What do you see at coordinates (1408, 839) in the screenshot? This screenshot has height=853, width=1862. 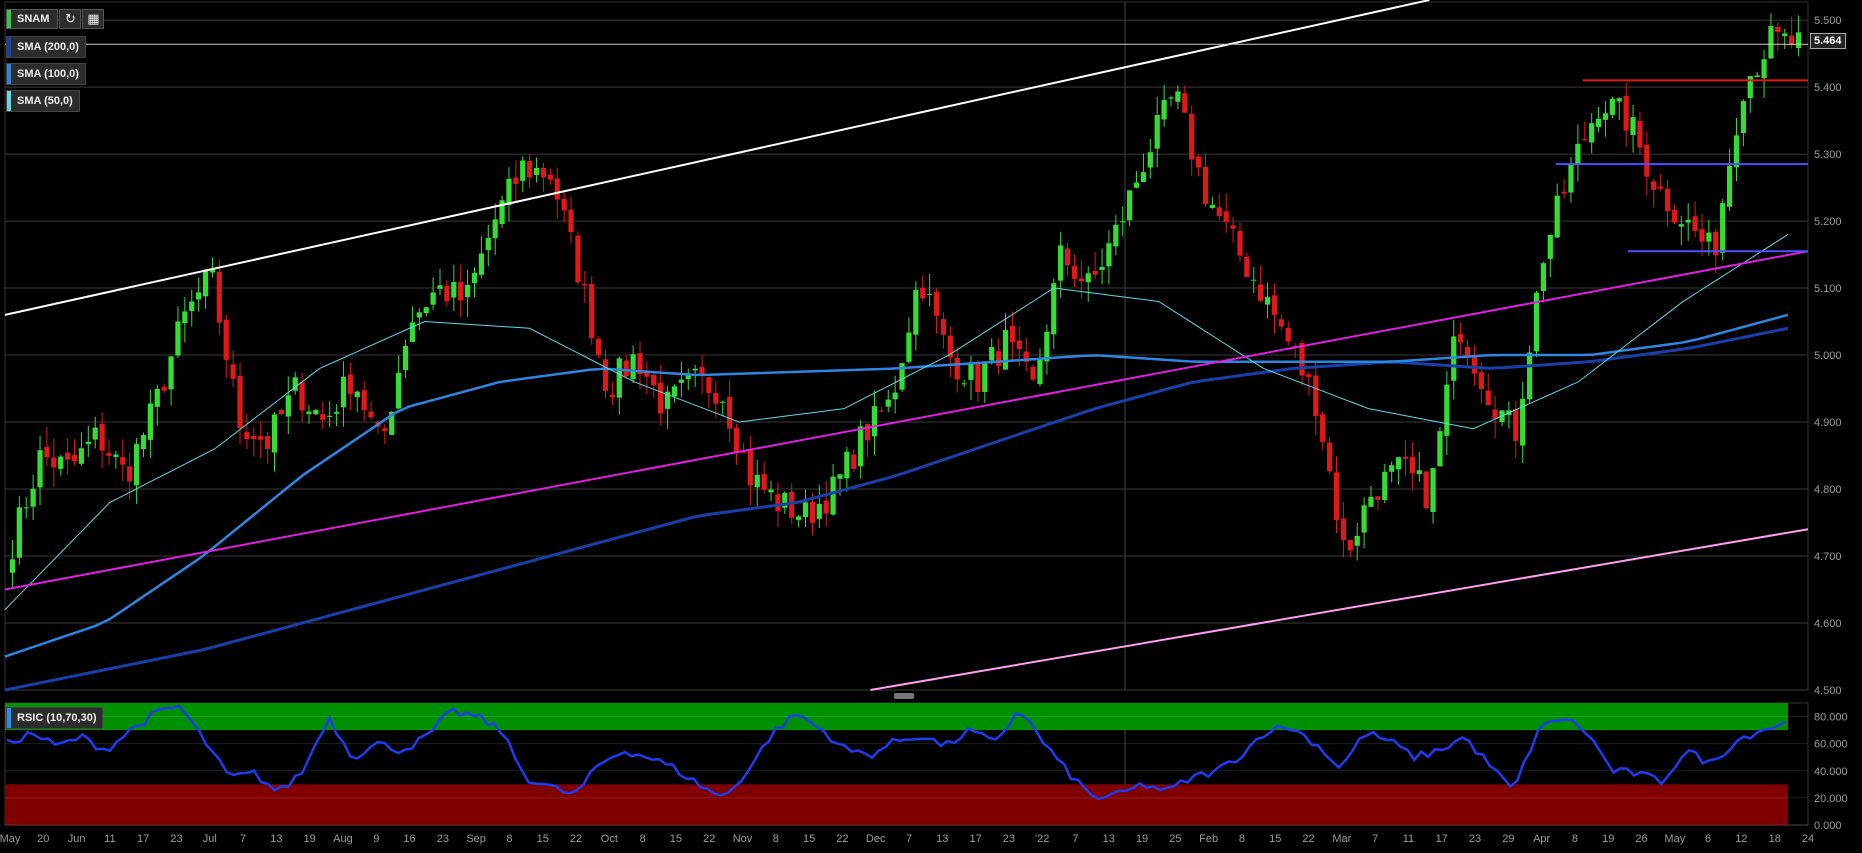 I see `x-axis-label: 11` at bounding box center [1408, 839].